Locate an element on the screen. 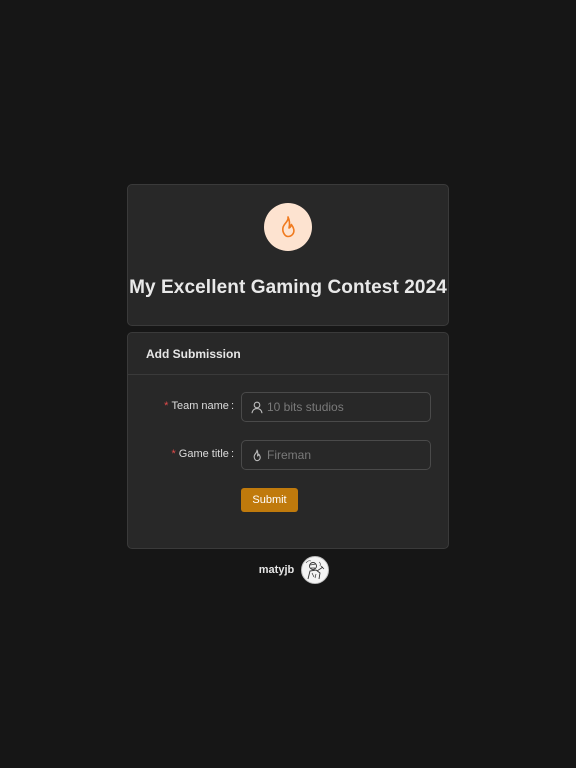 The image size is (576, 768). author-info: matyjb is located at coordinates (294, 570).